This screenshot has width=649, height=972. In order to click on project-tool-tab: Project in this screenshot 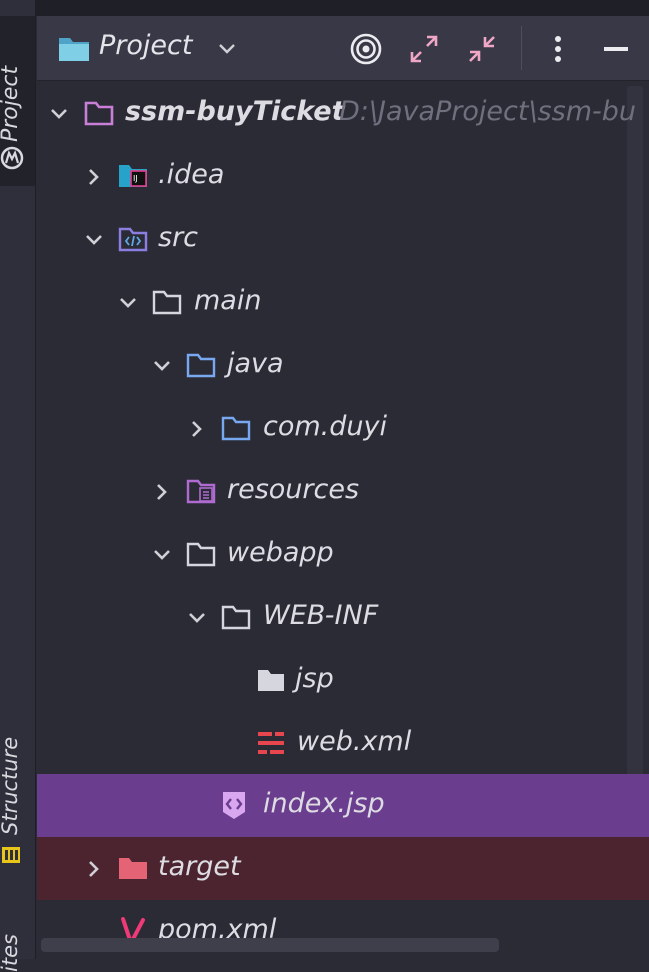, I will do `click(17, 101)`.